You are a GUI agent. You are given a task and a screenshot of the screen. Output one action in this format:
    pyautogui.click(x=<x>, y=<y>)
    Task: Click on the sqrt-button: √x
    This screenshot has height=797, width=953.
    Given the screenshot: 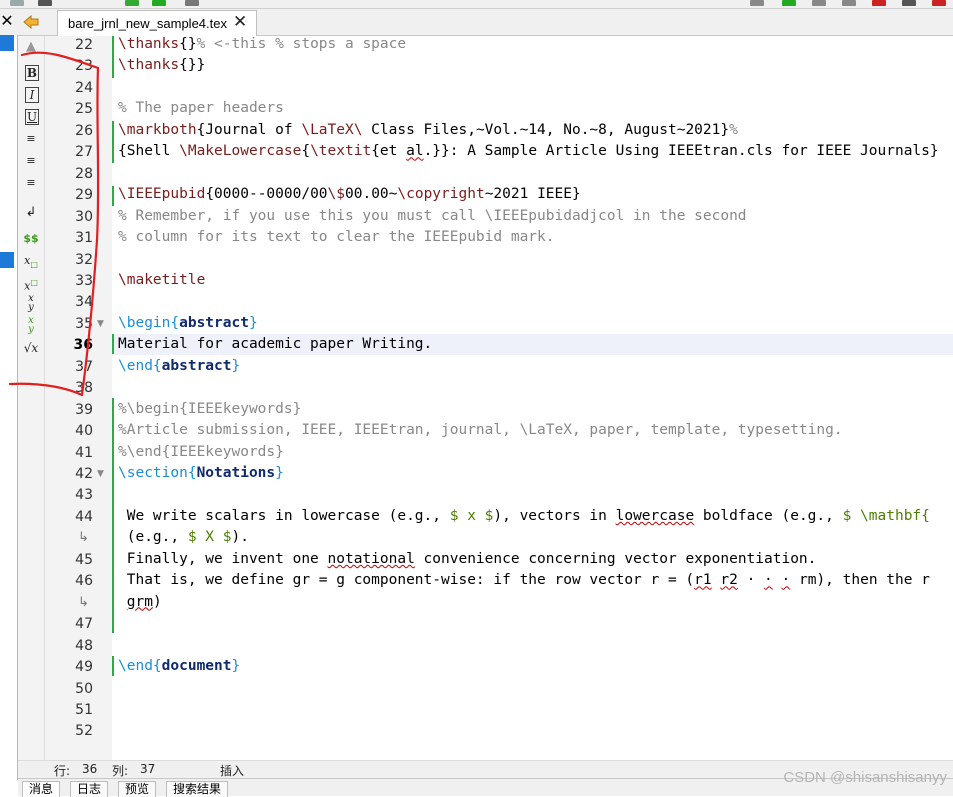 What is the action you would take?
    pyautogui.click(x=31, y=348)
    